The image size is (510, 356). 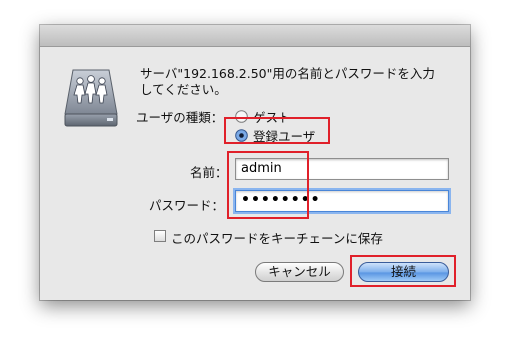 What do you see at coordinates (187, 205) in the screenshot?
I see `password-label: パスワード：` at bounding box center [187, 205].